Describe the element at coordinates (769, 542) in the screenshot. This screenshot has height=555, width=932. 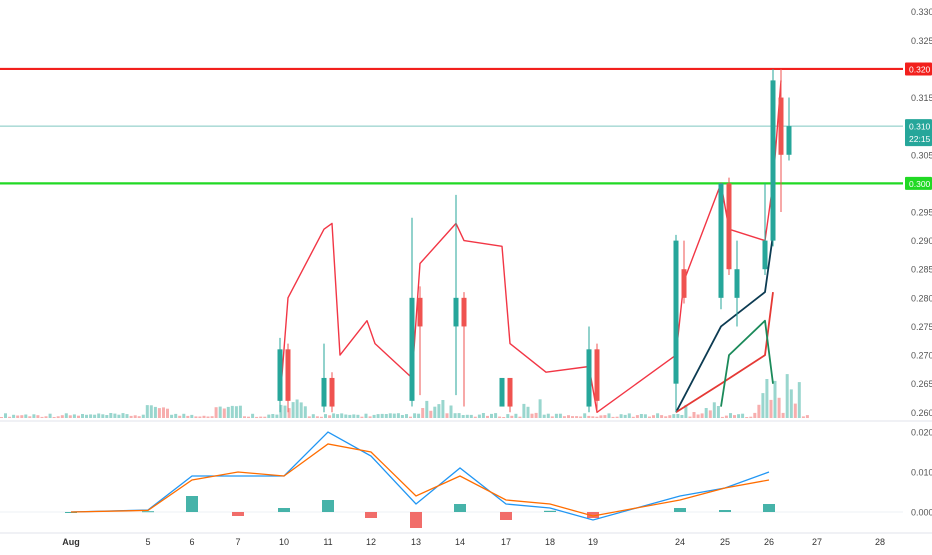
I see `date-tick-label: 26` at that location.